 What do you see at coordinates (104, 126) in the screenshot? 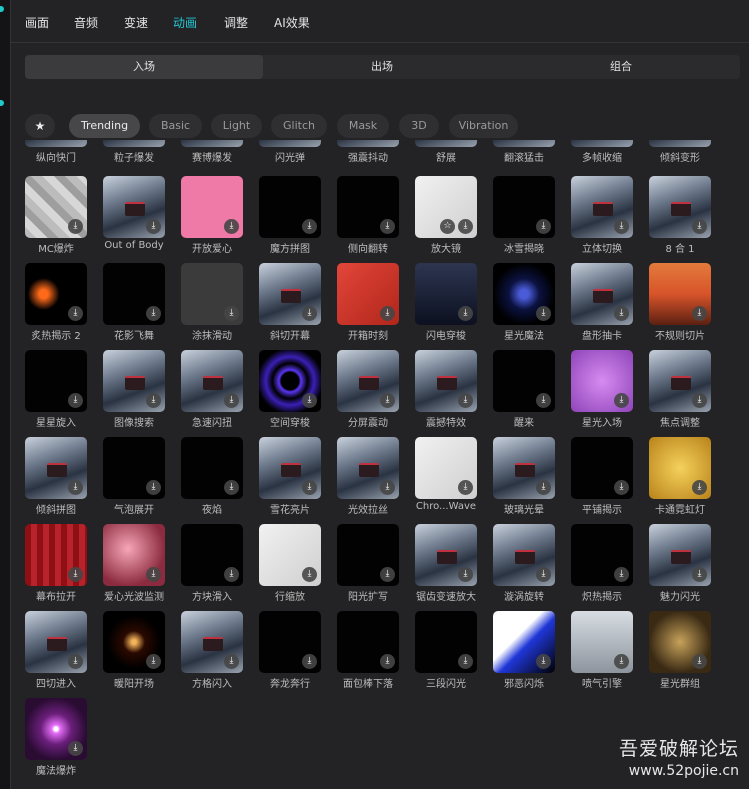
I see `chip-trending: Trending` at bounding box center [104, 126].